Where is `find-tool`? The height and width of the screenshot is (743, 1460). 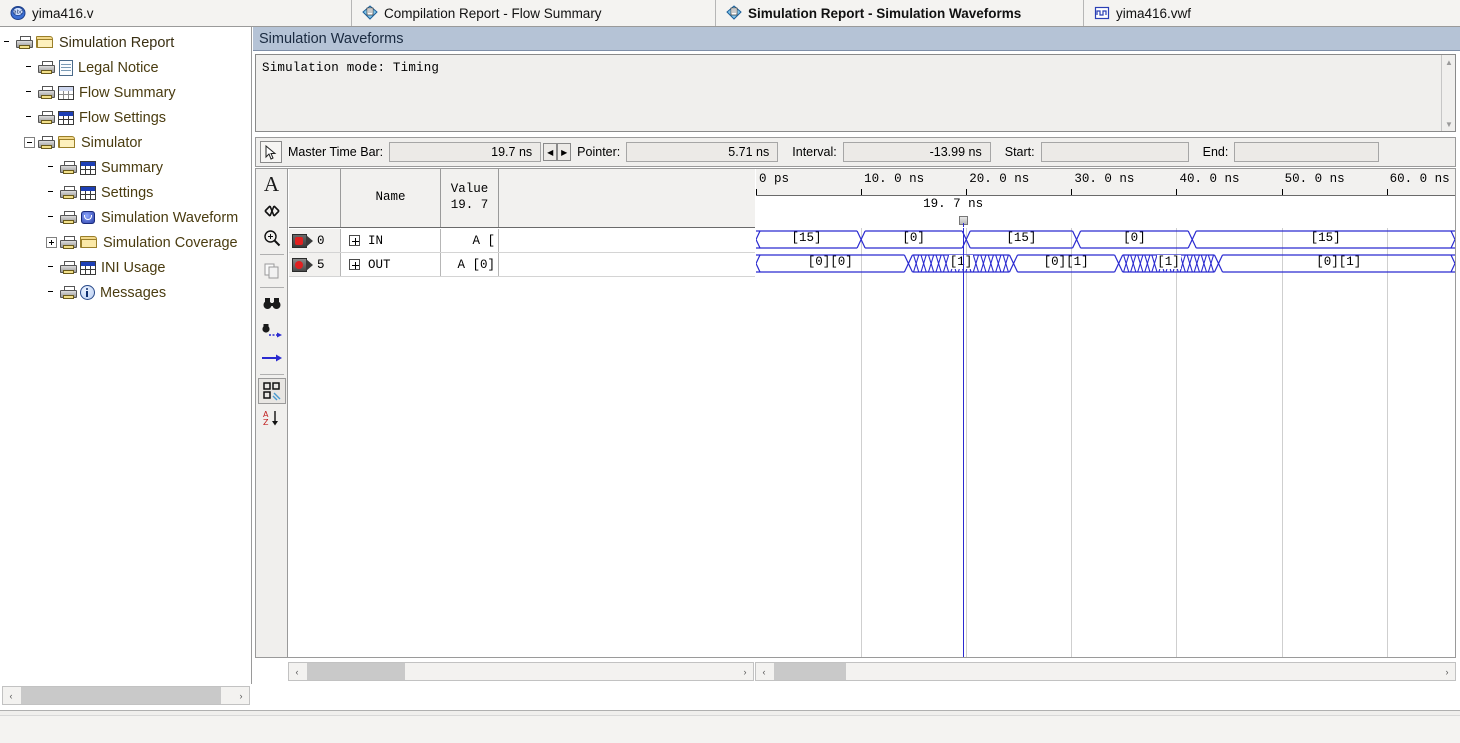
find-tool is located at coordinates (272, 304).